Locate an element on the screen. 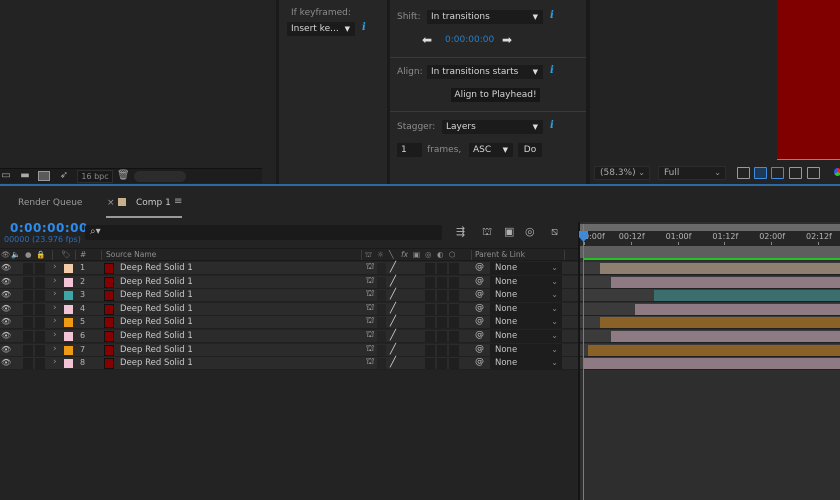  playhead-handle-icon is located at coordinates (583, 237).